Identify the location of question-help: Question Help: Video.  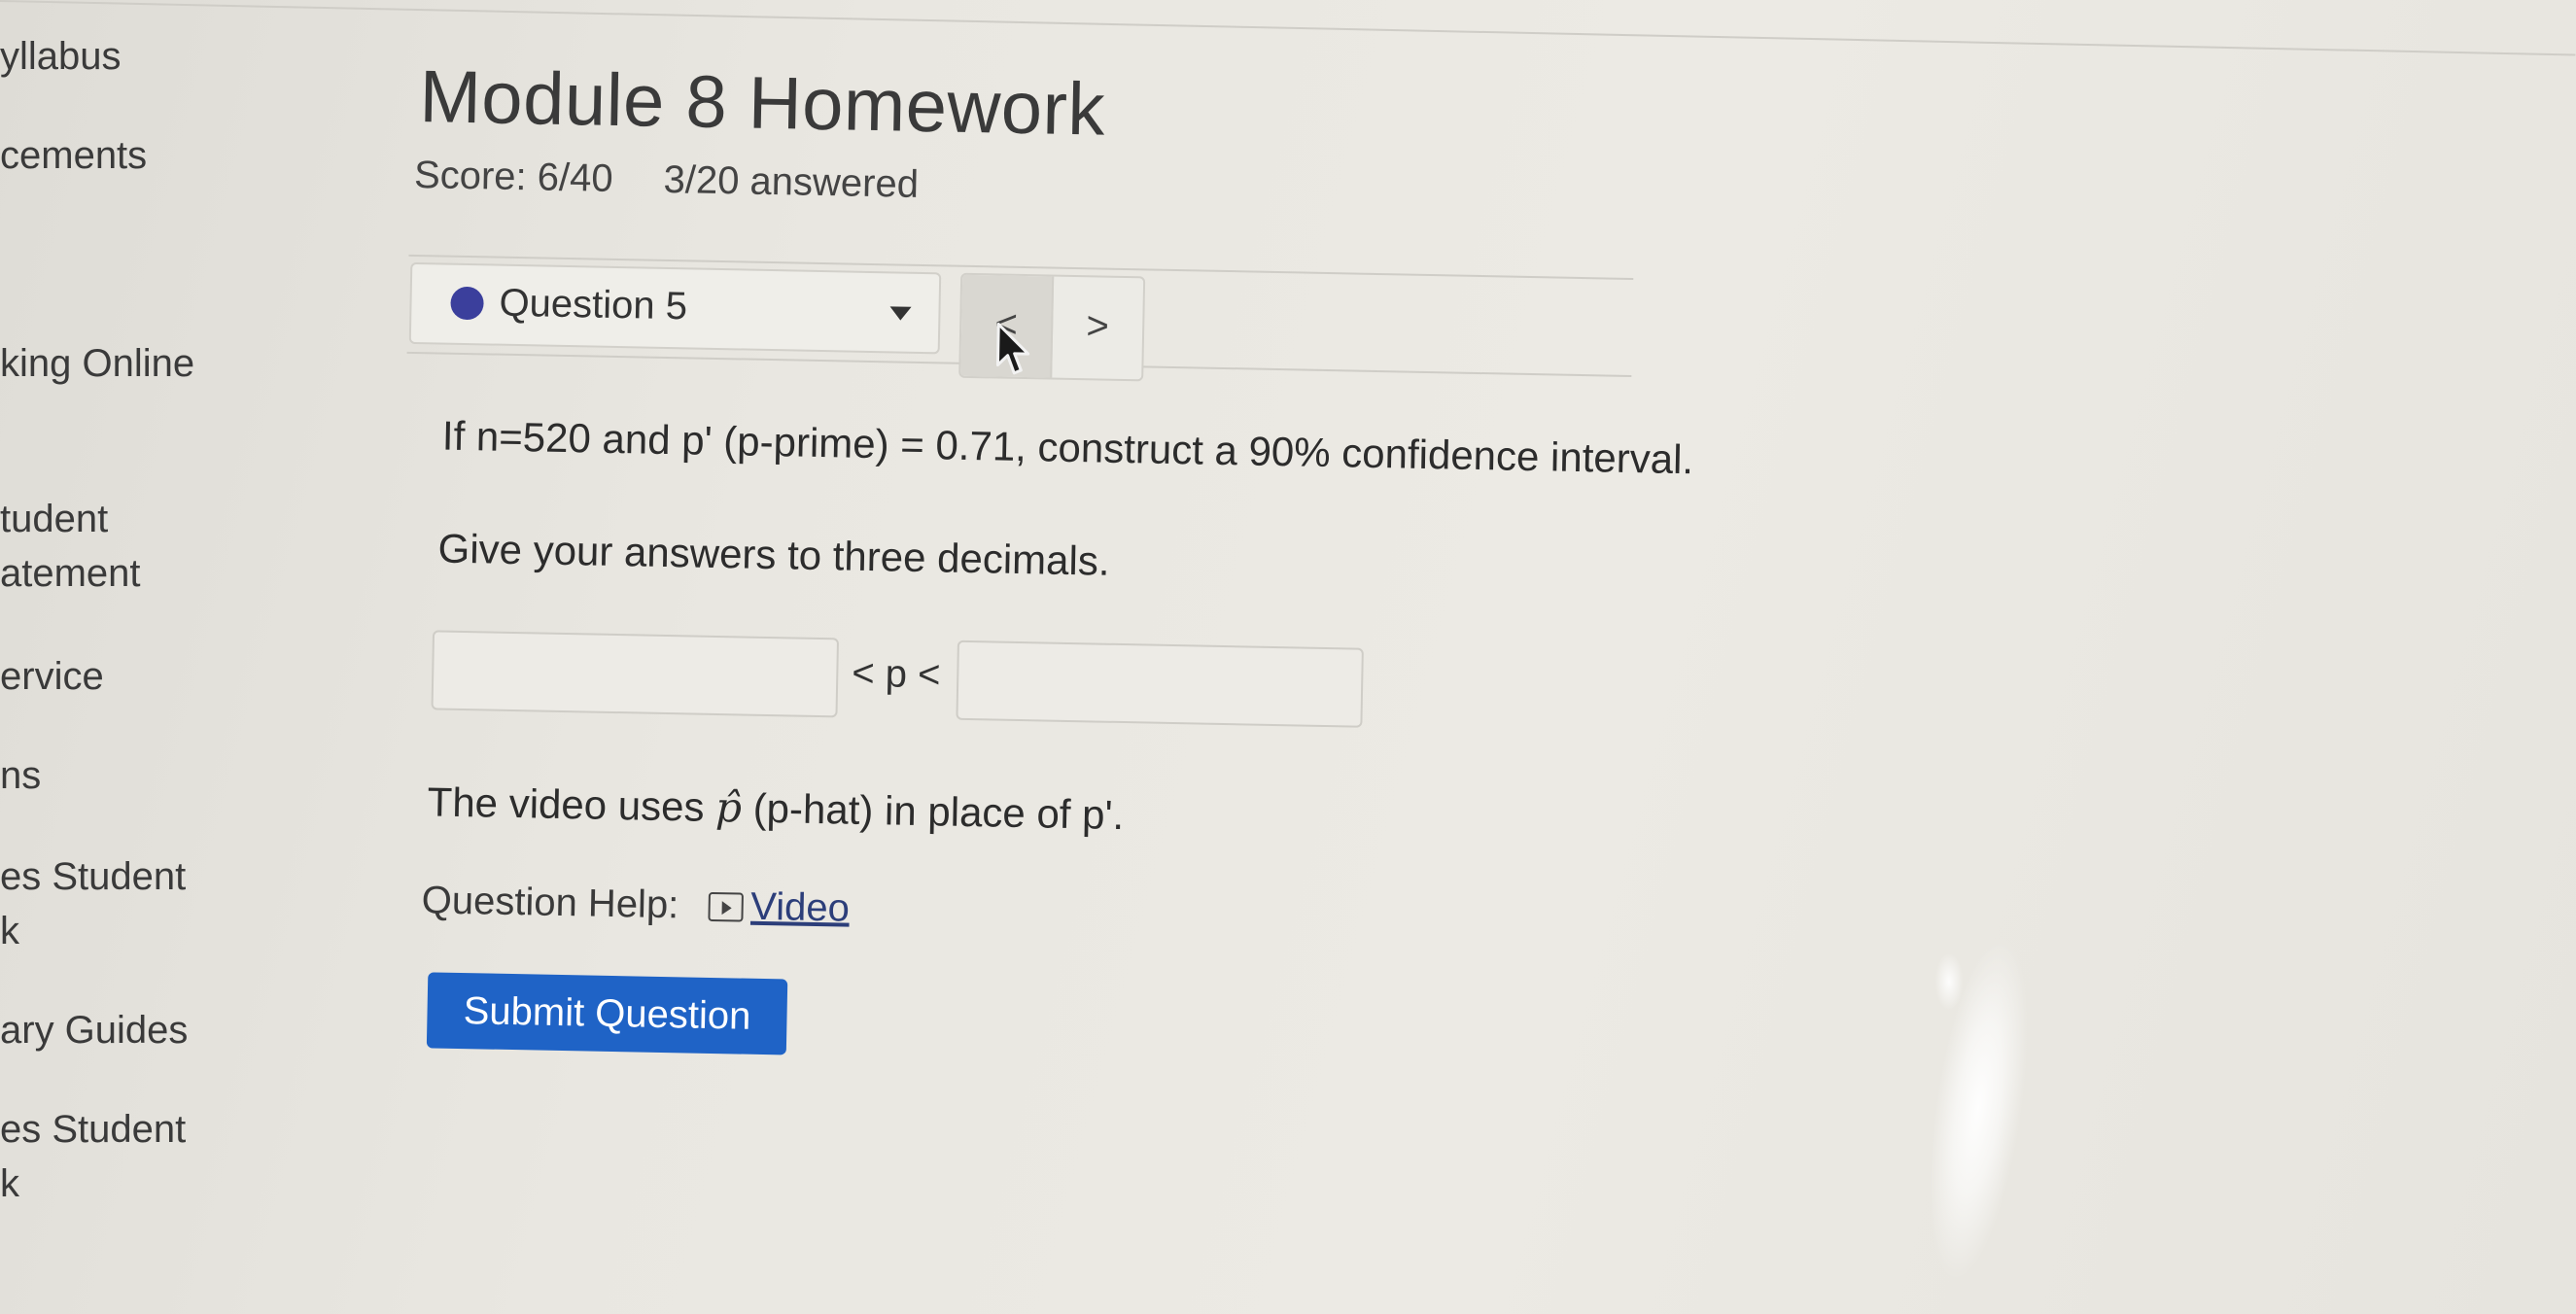
(635, 904).